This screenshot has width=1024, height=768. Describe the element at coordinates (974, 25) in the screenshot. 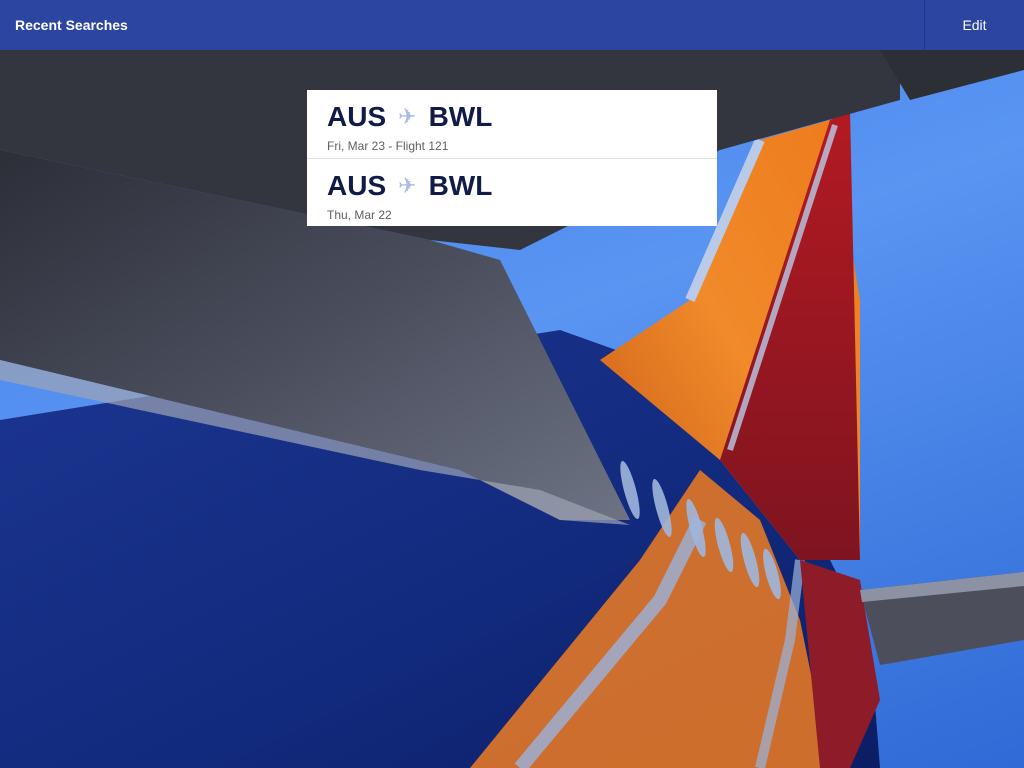

I see `edit-button: Edit` at that location.